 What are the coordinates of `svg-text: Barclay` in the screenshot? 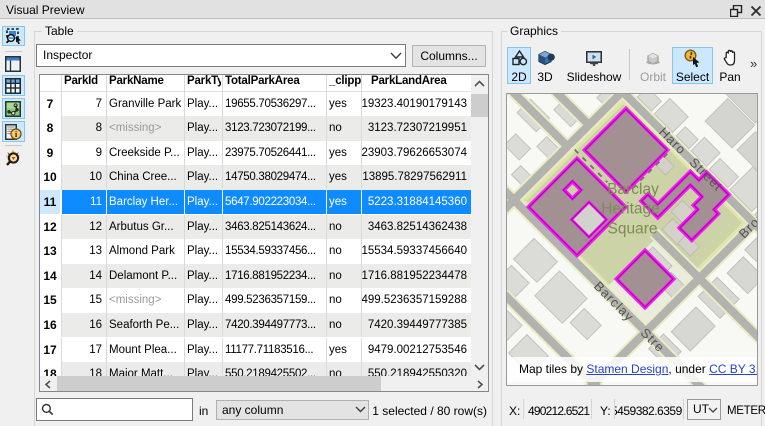 It's located at (633, 189).